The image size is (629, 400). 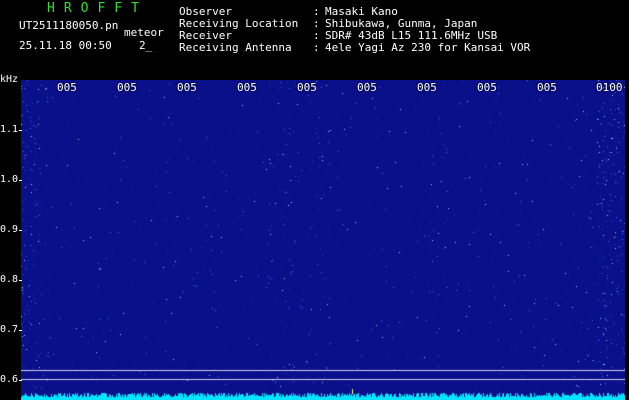 What do you see at coordinates (235, 47) in the screenshot?
I see `antenna-label: Receiving Antenna` at bounding box center [235, 47].